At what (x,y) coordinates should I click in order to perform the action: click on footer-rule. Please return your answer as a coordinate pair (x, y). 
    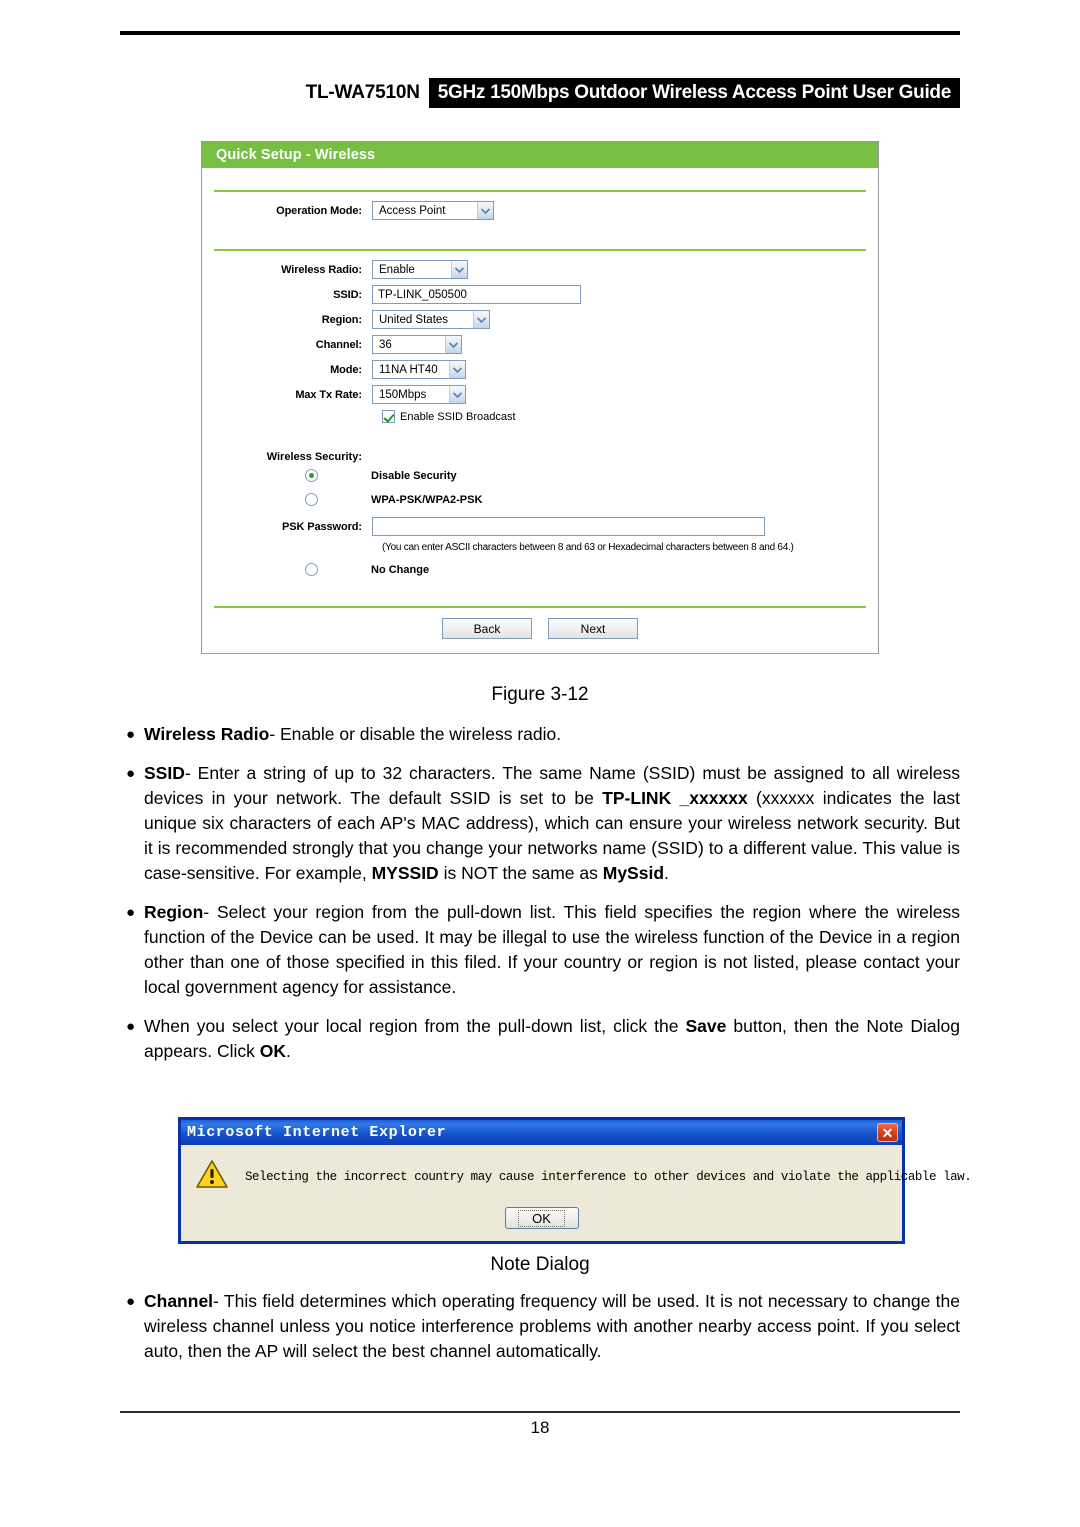
    Looking at the image, I should click on (540, 1412).